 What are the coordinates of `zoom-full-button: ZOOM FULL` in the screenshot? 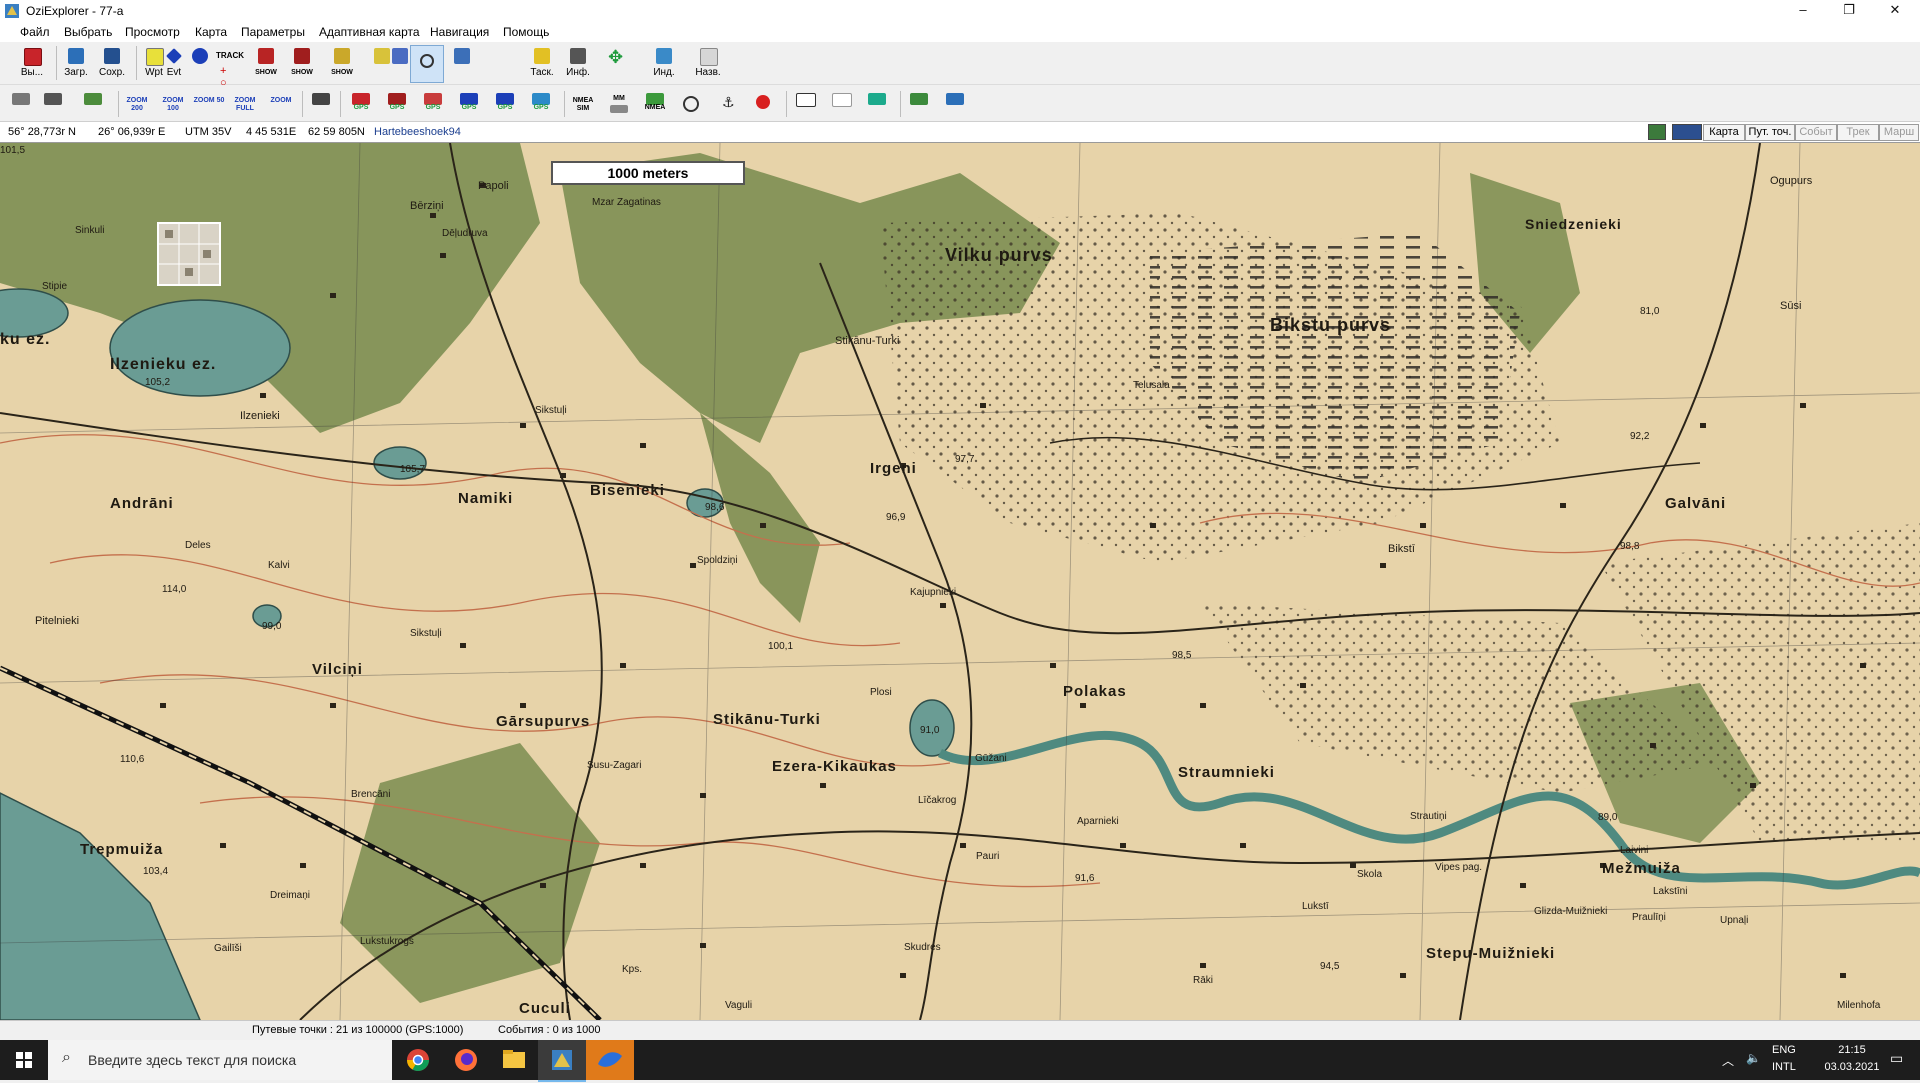 It's located at (245, 104).